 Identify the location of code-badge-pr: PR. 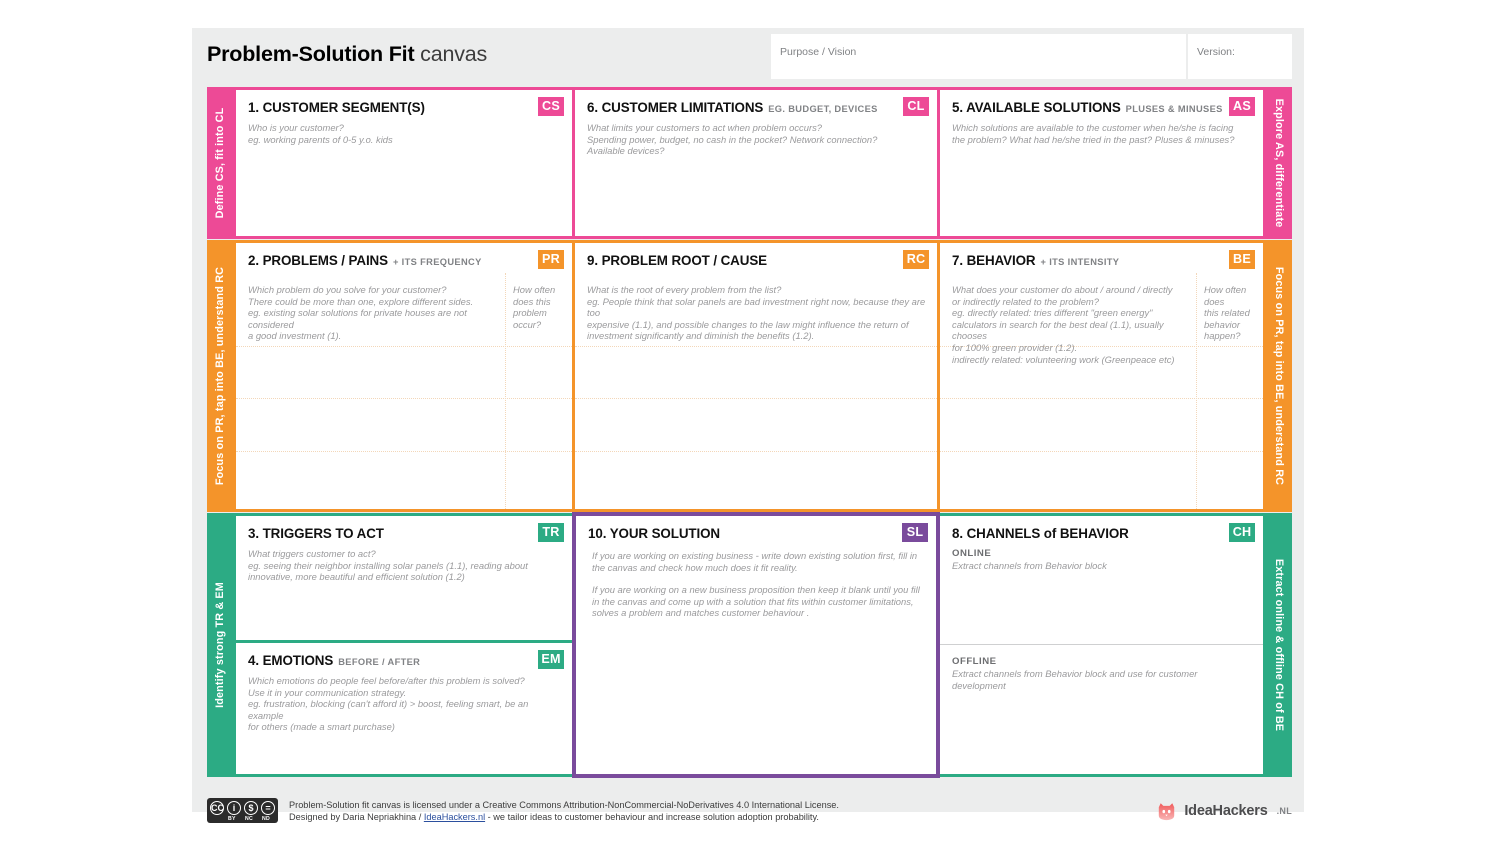
(551, 259).